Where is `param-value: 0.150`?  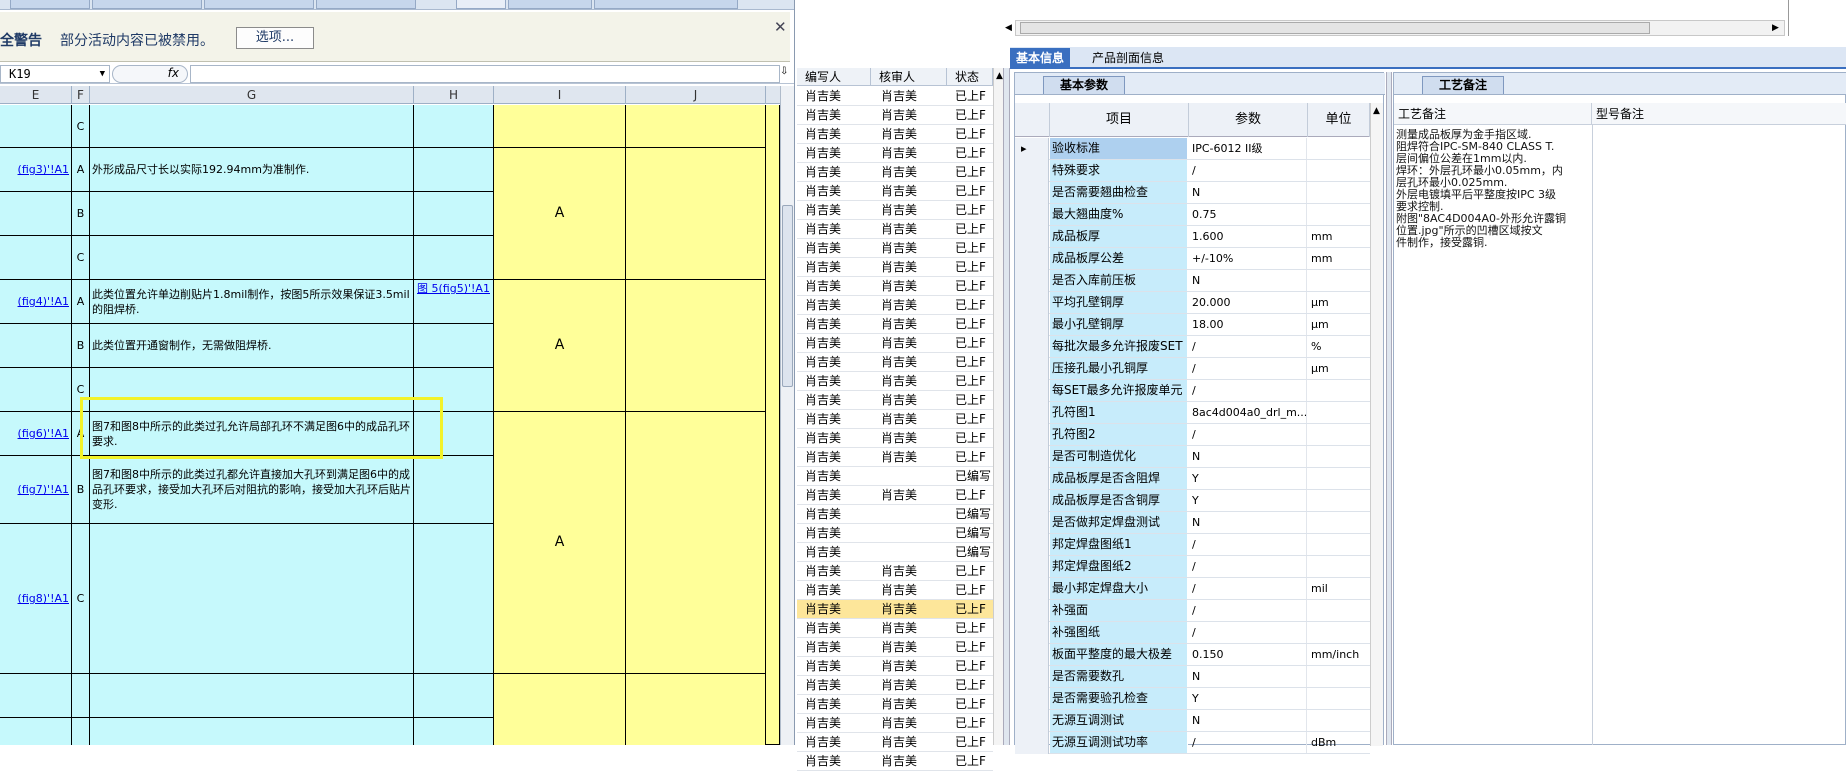
param-value: 0.150 is located at coordinates (1248, 654).